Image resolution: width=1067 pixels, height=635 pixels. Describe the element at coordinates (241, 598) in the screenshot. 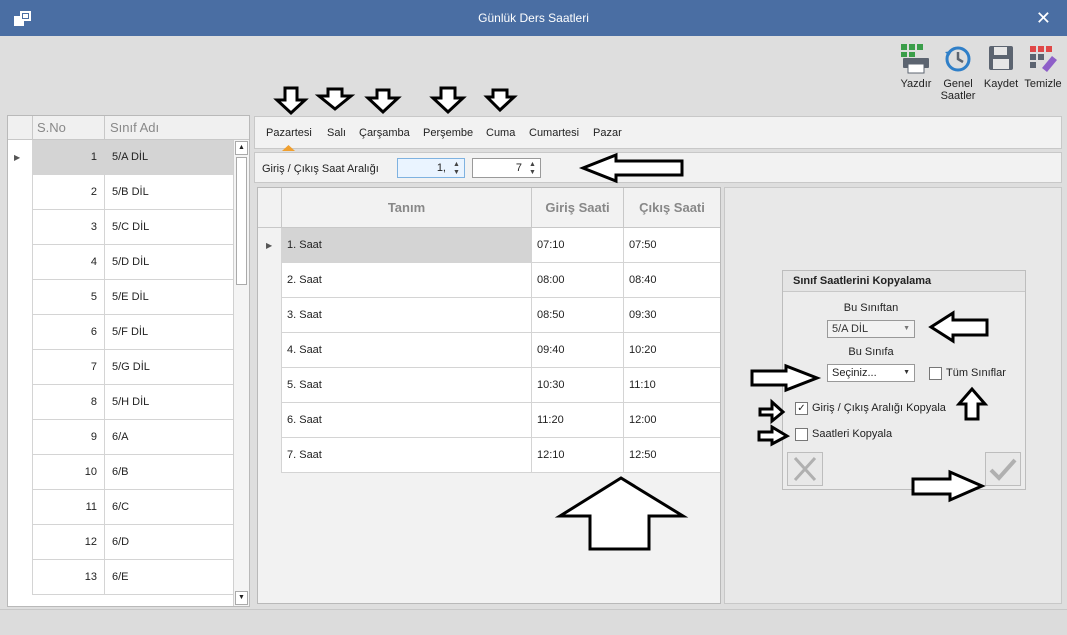

I see `scroll-down-icon: ▼` at that location.